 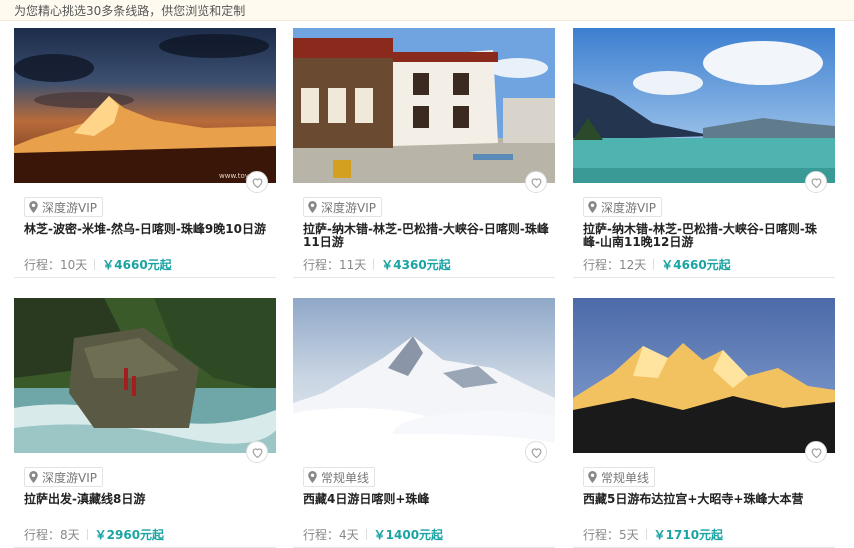 What do you see at coordinates (426, 236) in the screenshot?
I see `route-title: 拉萨-纳木错-林芝-巴松措-大峡谷-日喀则-珠峰11日游` at bounding box center [426, 236].